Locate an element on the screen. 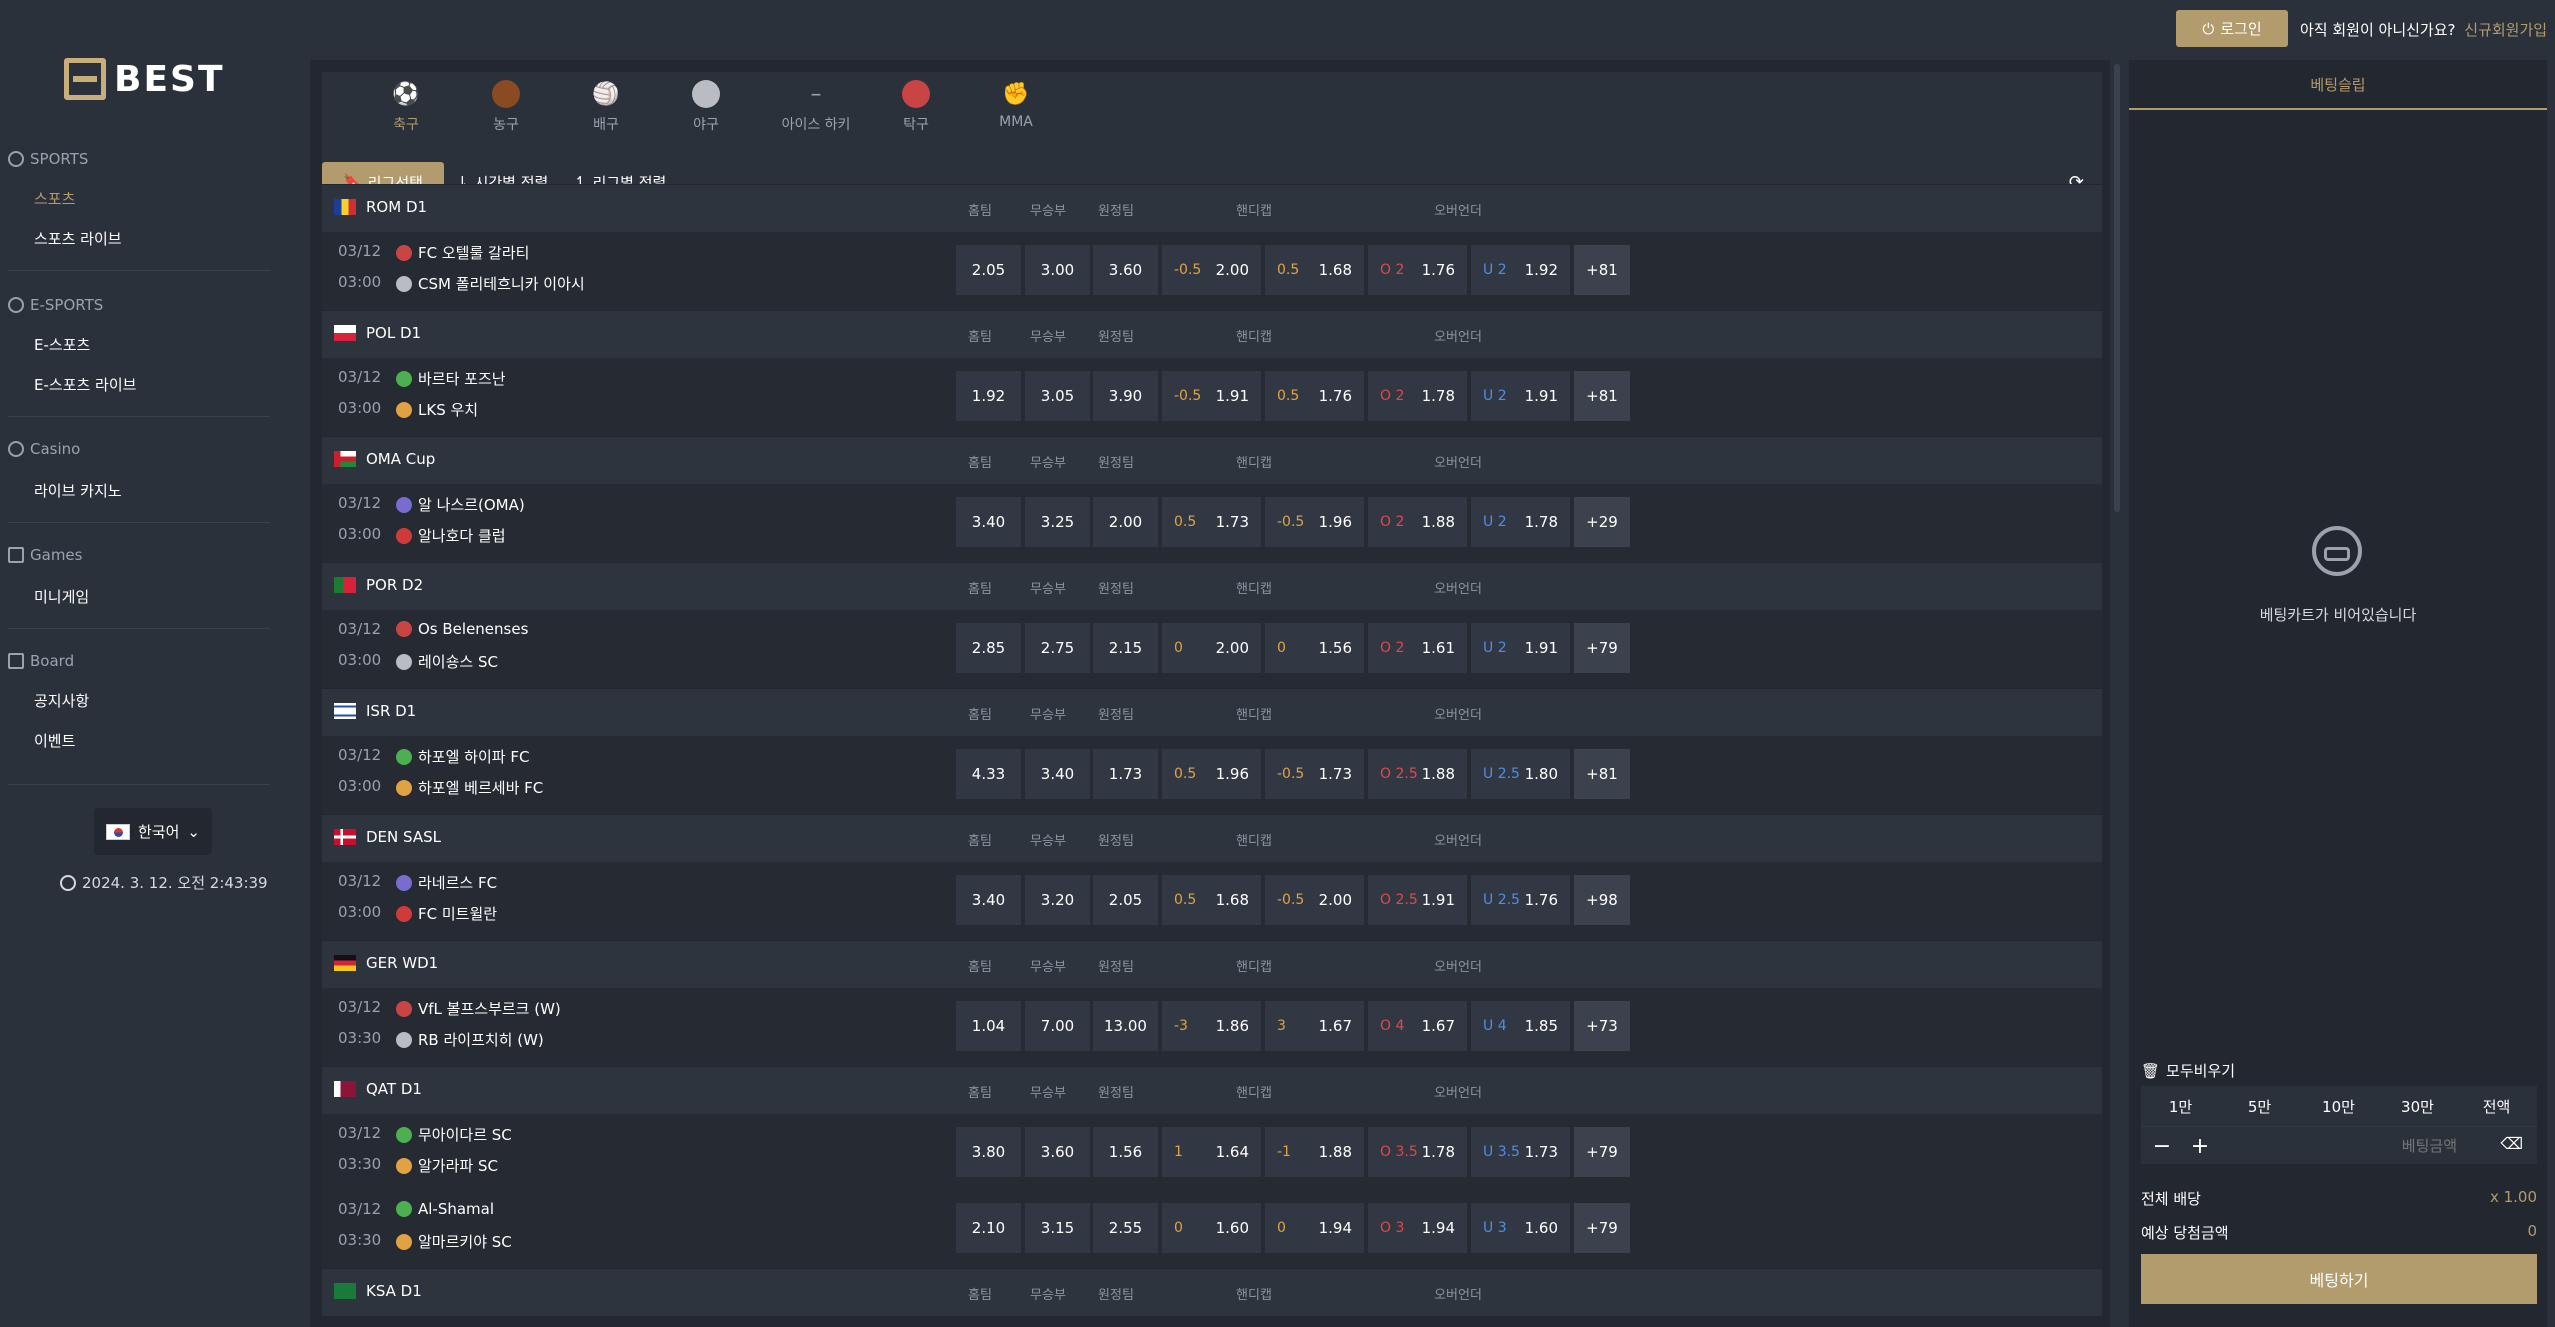 This screenshot has height=1327, width=2555. over-cell: O 2 1.88 is located at coordinates (1417, 522).